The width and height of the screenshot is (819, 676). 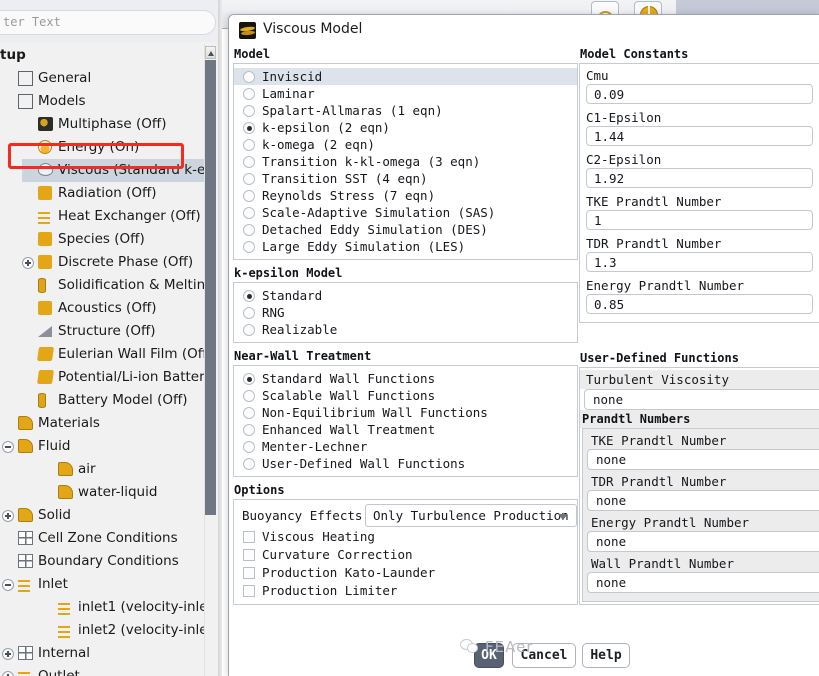 I want to click on model-option-inviscid: Inviscid, so click(x=405, y=76).